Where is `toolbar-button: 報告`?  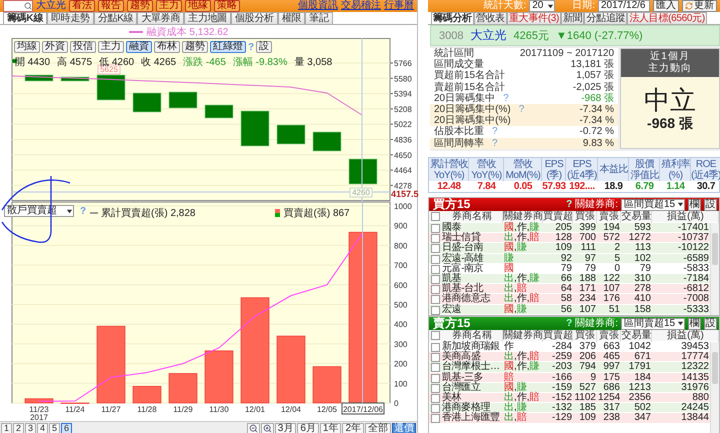 toolbar-button: 報告 is located at coordinates (111, 6).